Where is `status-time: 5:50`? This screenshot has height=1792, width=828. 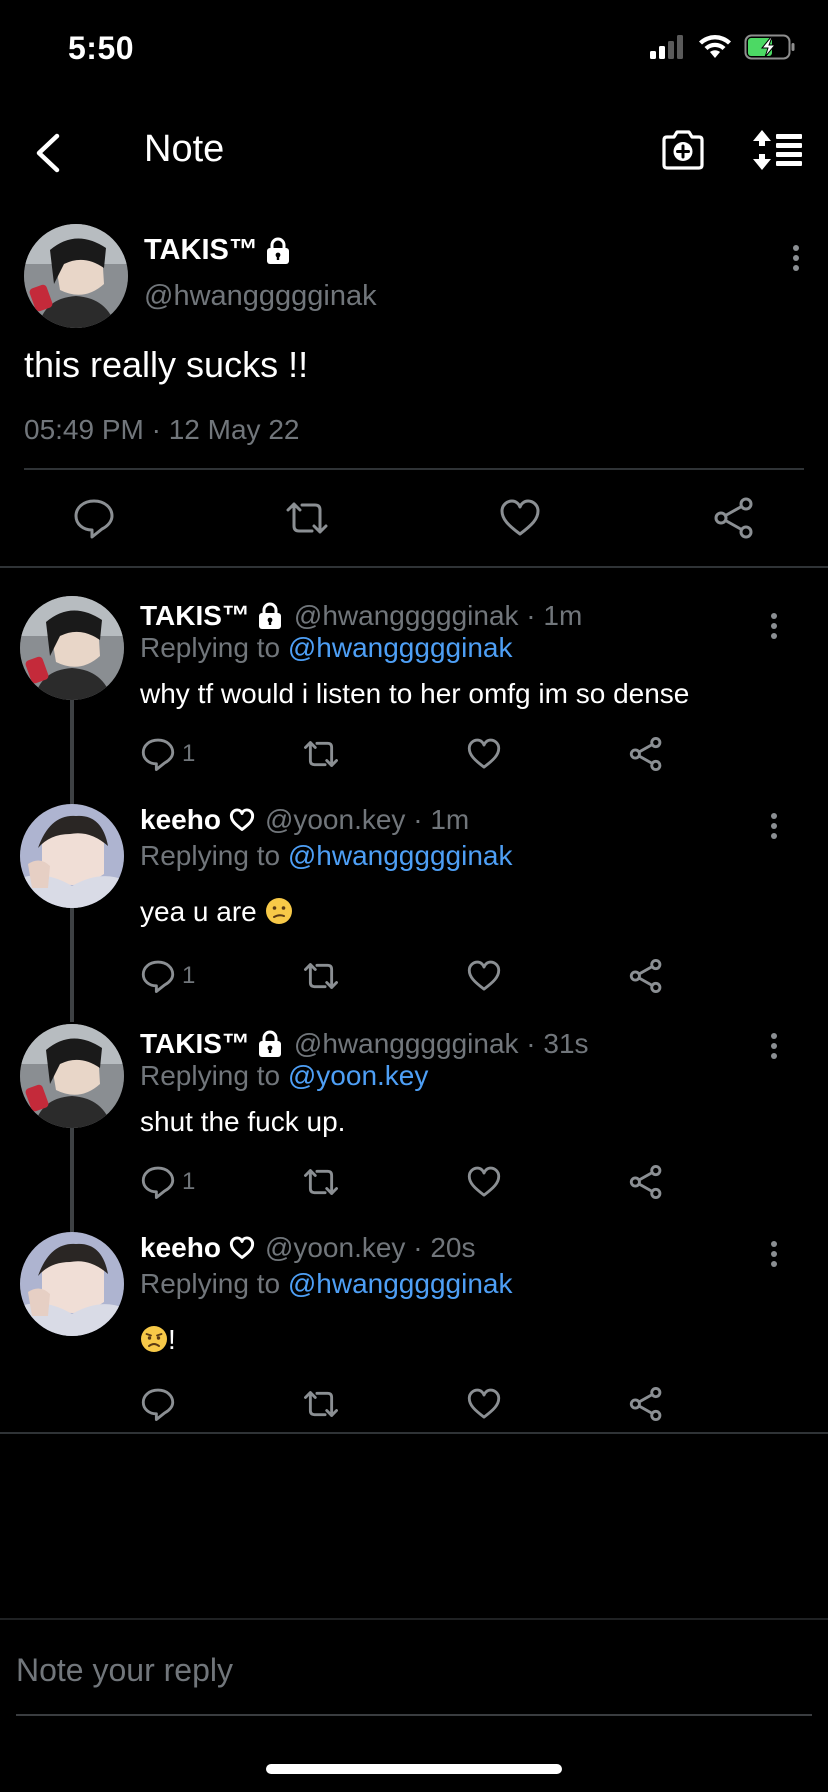 status-time: 5:50 is located at coordinates (101, 48).